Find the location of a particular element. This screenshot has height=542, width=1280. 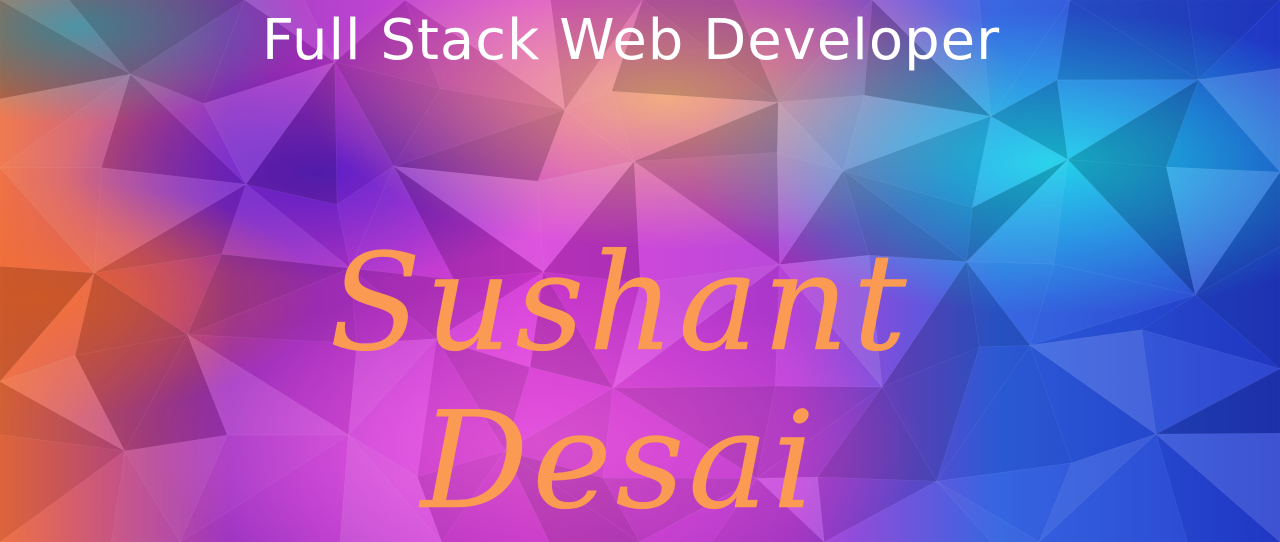

page-title: Full Stack Web Developer is located at coordinates (631, 40).